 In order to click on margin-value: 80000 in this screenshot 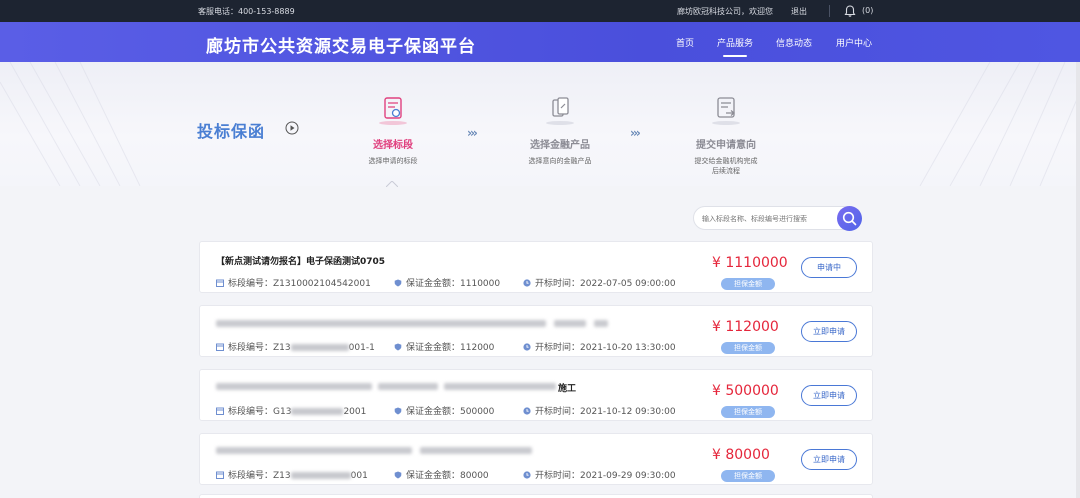, I will do `click(474, 476)`.